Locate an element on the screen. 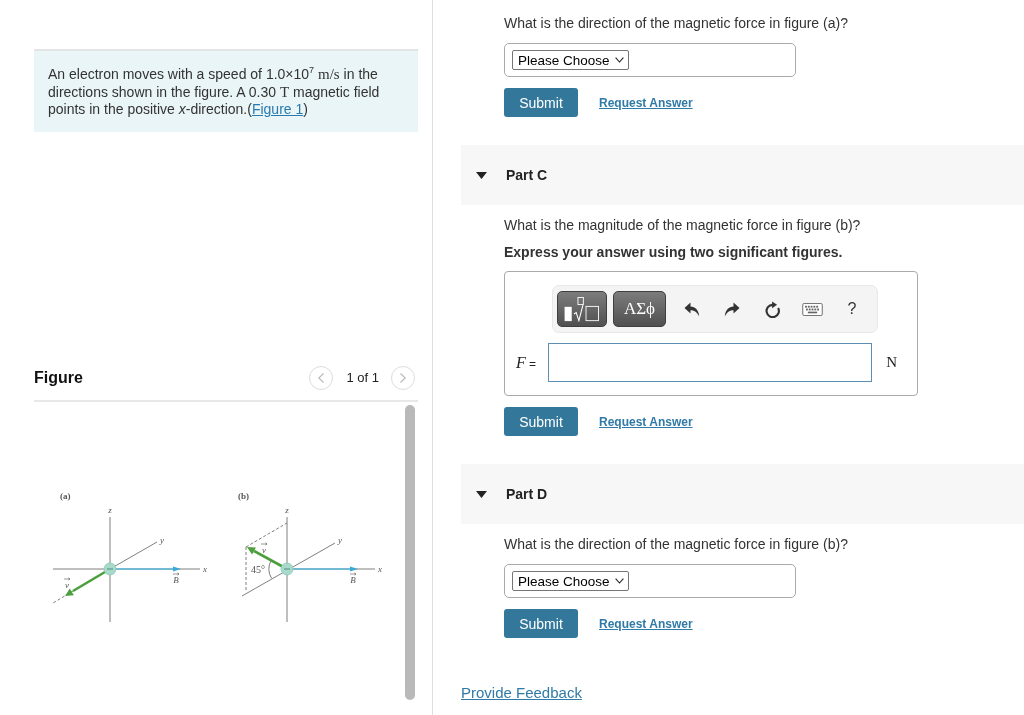 The image size is (1024, 715). help-button: ? is located at coordinates (852, 309).